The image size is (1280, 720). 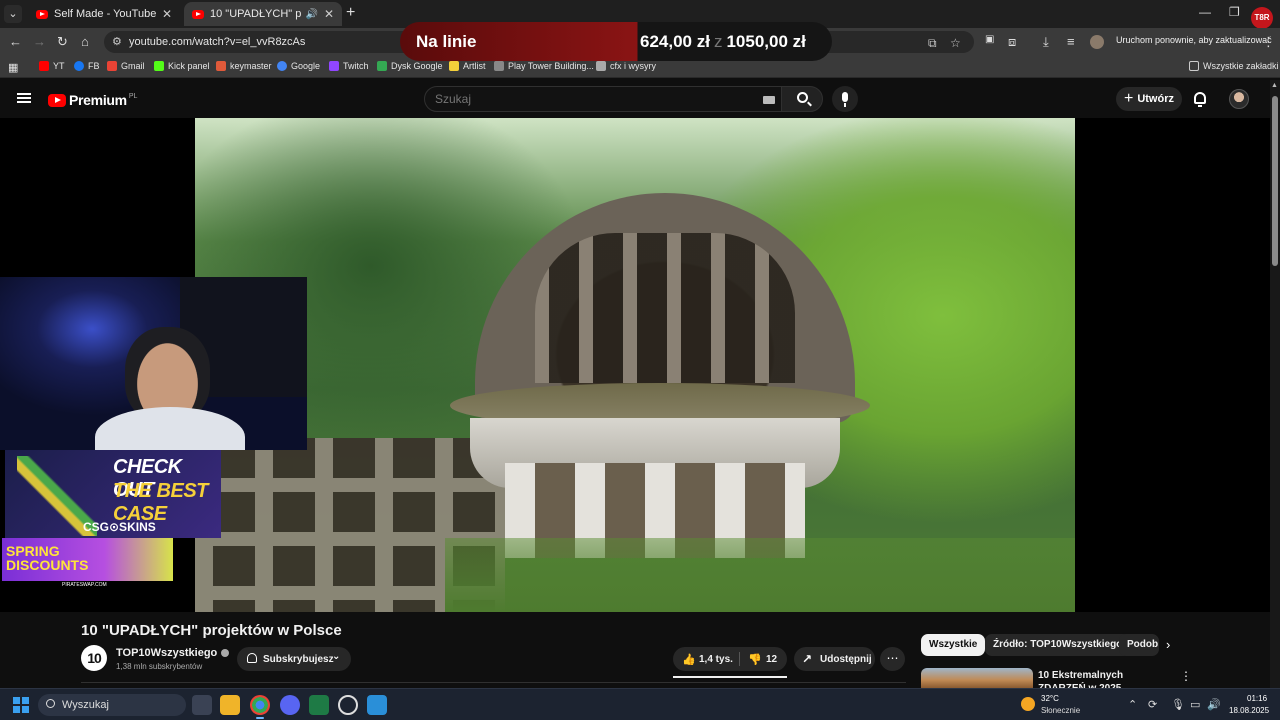 I want to click on extension-icon: ▣, so click(x=989, y=39).